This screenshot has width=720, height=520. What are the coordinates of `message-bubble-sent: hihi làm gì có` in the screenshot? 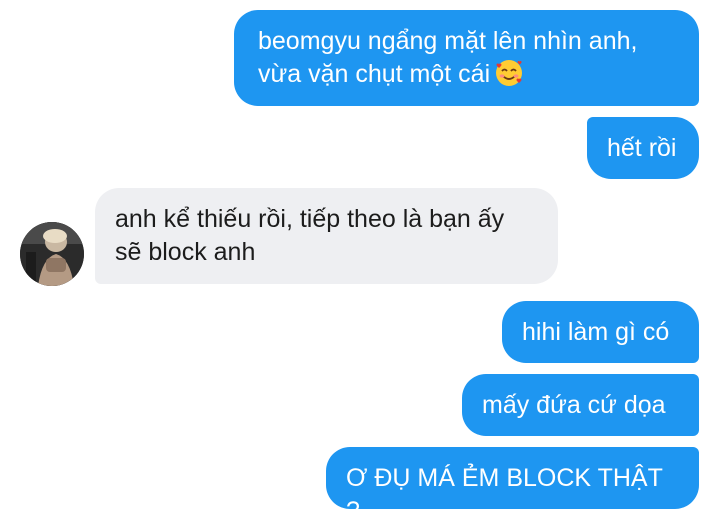 It's located at (600, 332).